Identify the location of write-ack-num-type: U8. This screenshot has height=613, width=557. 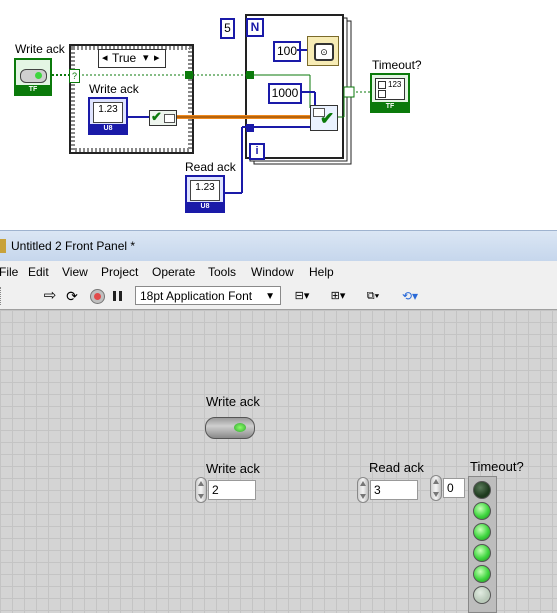
(108, 128).